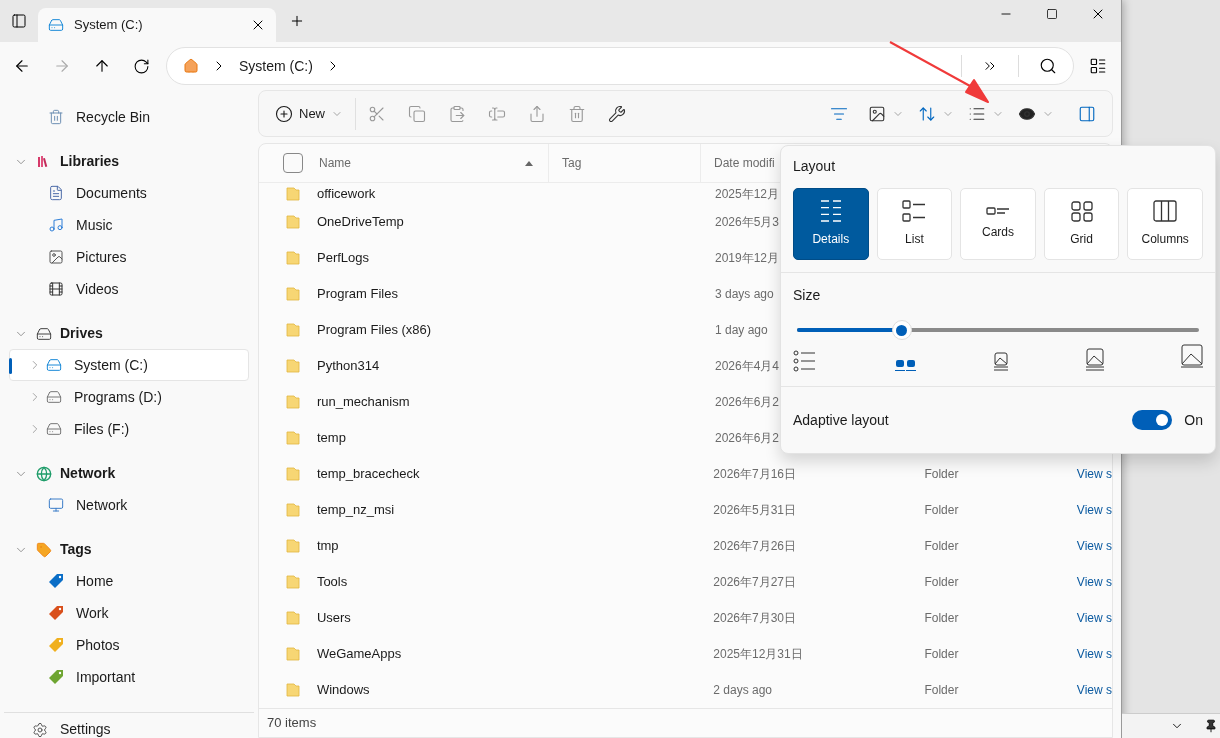 This screenshot has width=1220, height=738. I want to click on file-row: tmp 2026年7月26日 Folder View s, so click(685, 546).